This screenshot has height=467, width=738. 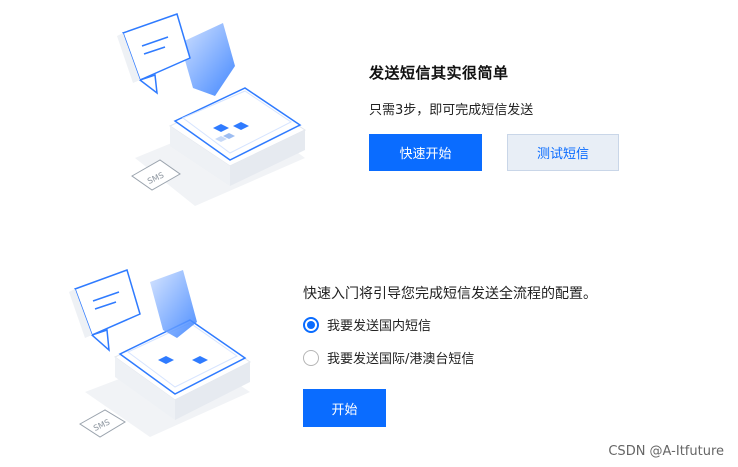 What do you see at coordinates (666, 451) in the screenshot?
I see `watermark: CSDN @A-Itfuture` at bounding box center [666, 451].